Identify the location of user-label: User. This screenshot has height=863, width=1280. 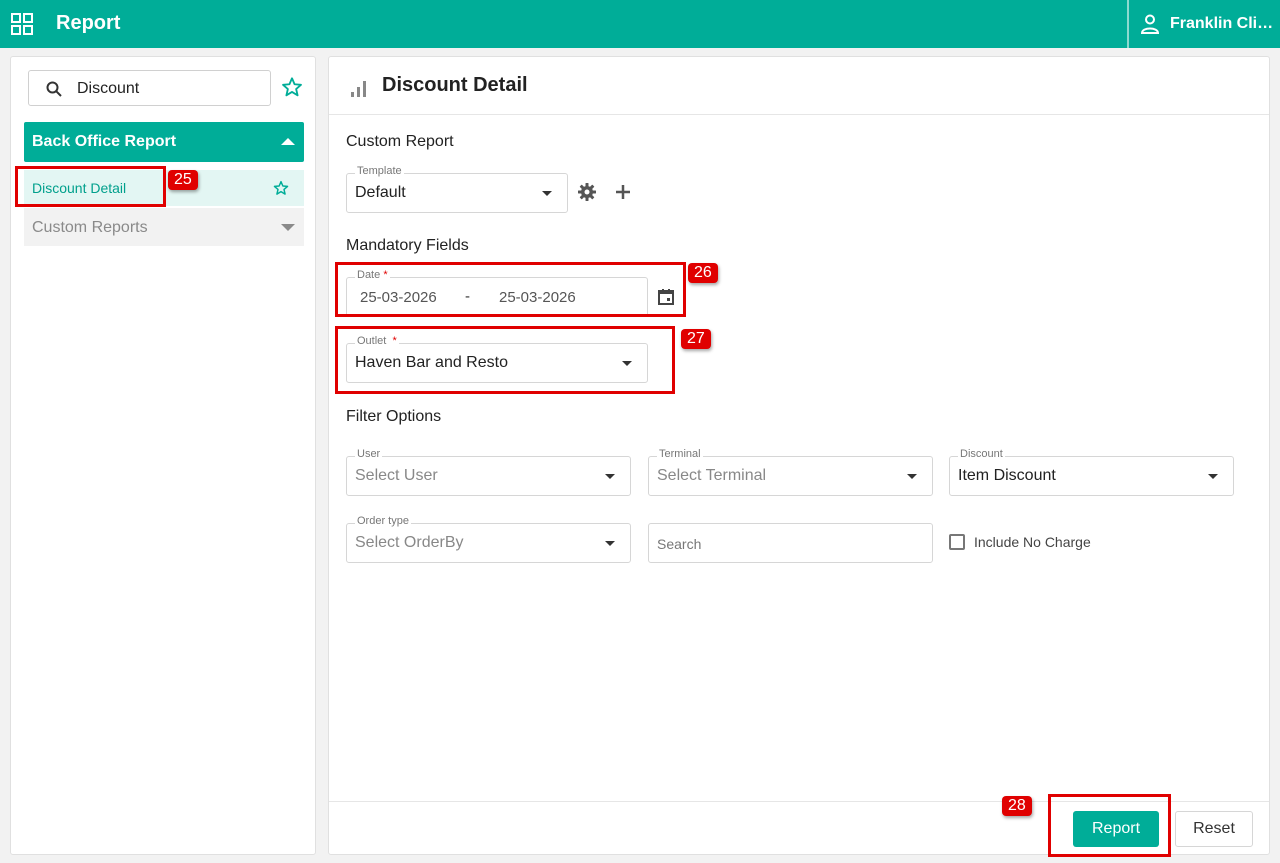
(369, 454).